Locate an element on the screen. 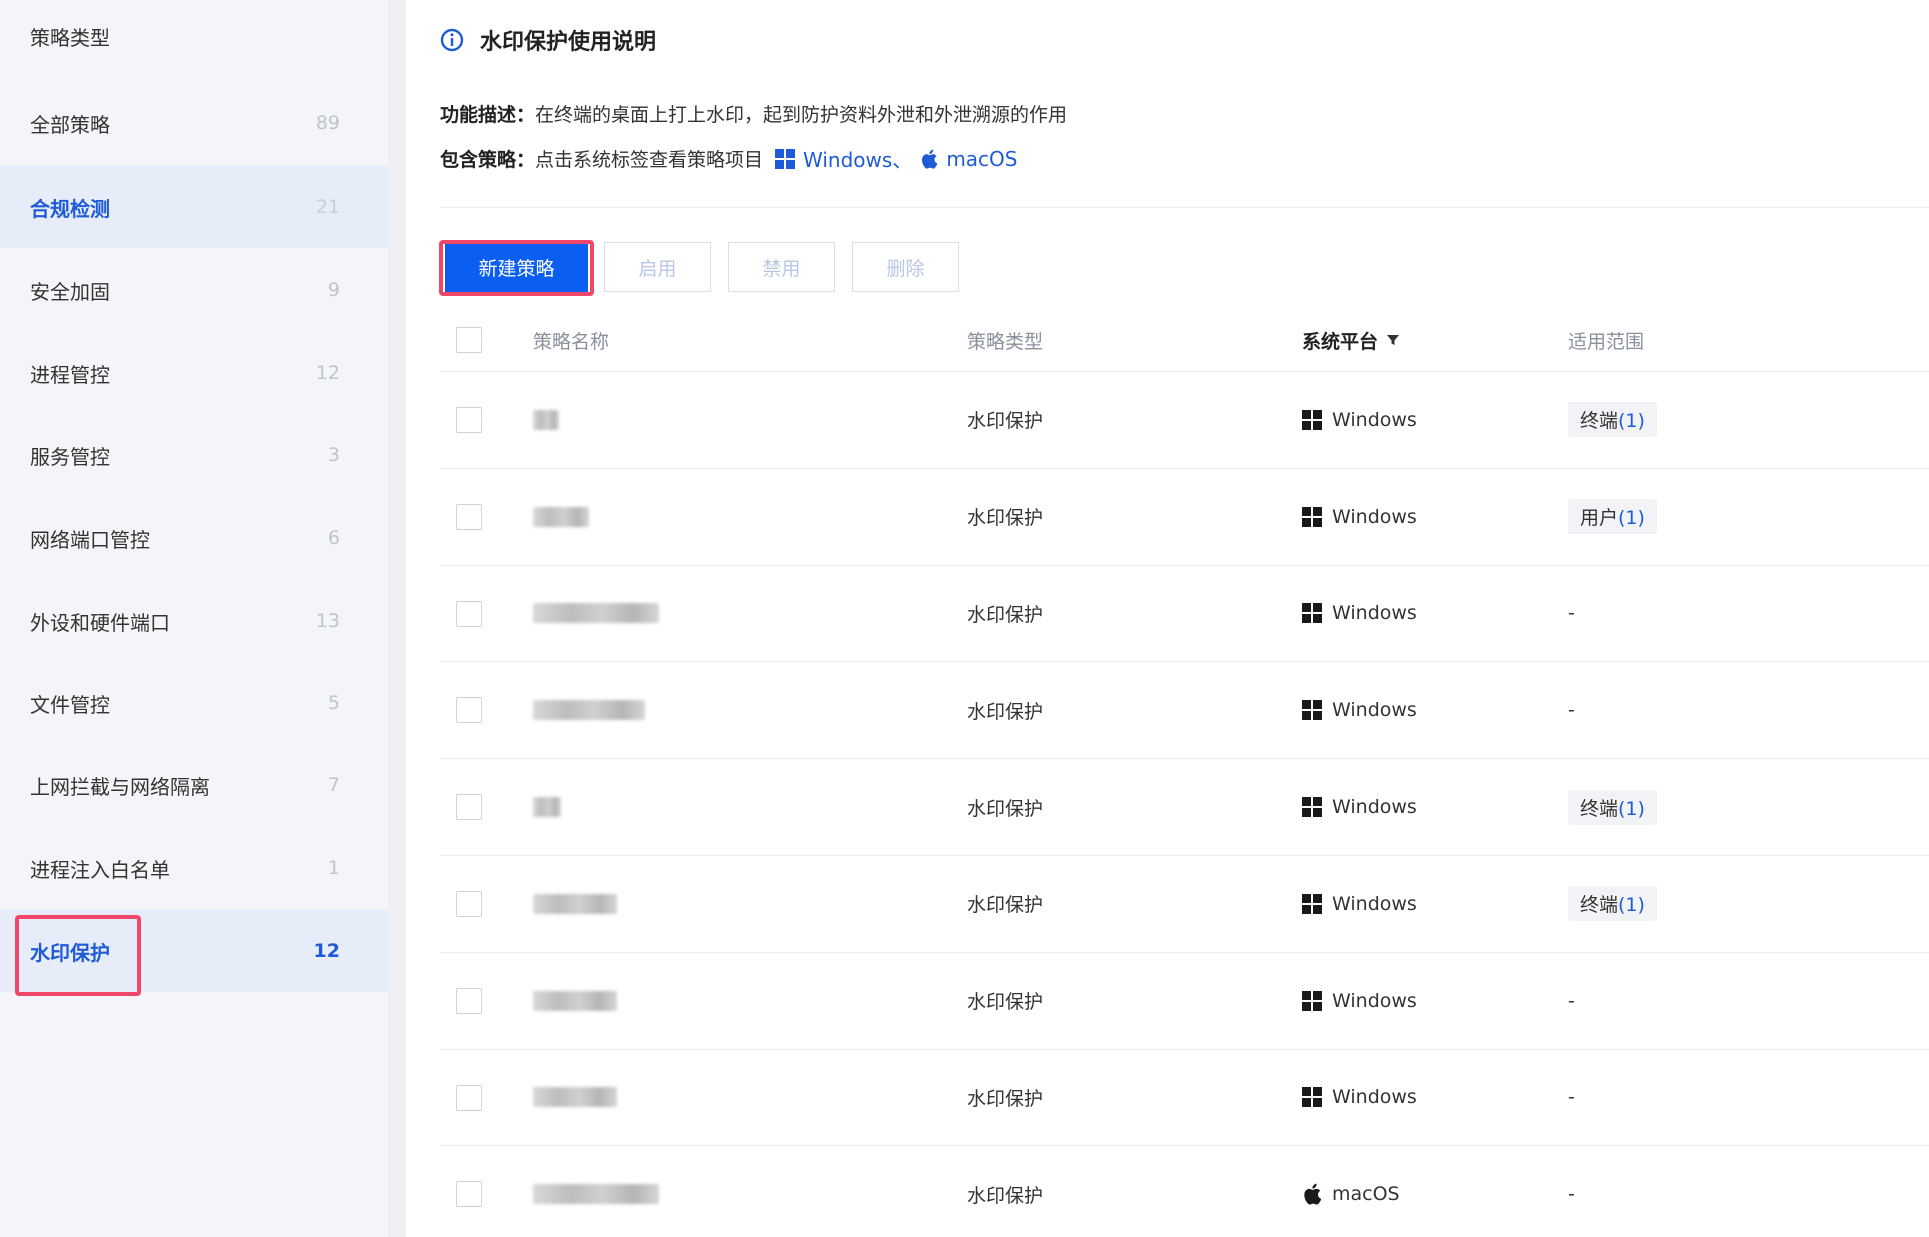 The height and width of the screenshot is (1237, 1929). column-header-type: 策略类型 is located at coordinates (1005, 341).